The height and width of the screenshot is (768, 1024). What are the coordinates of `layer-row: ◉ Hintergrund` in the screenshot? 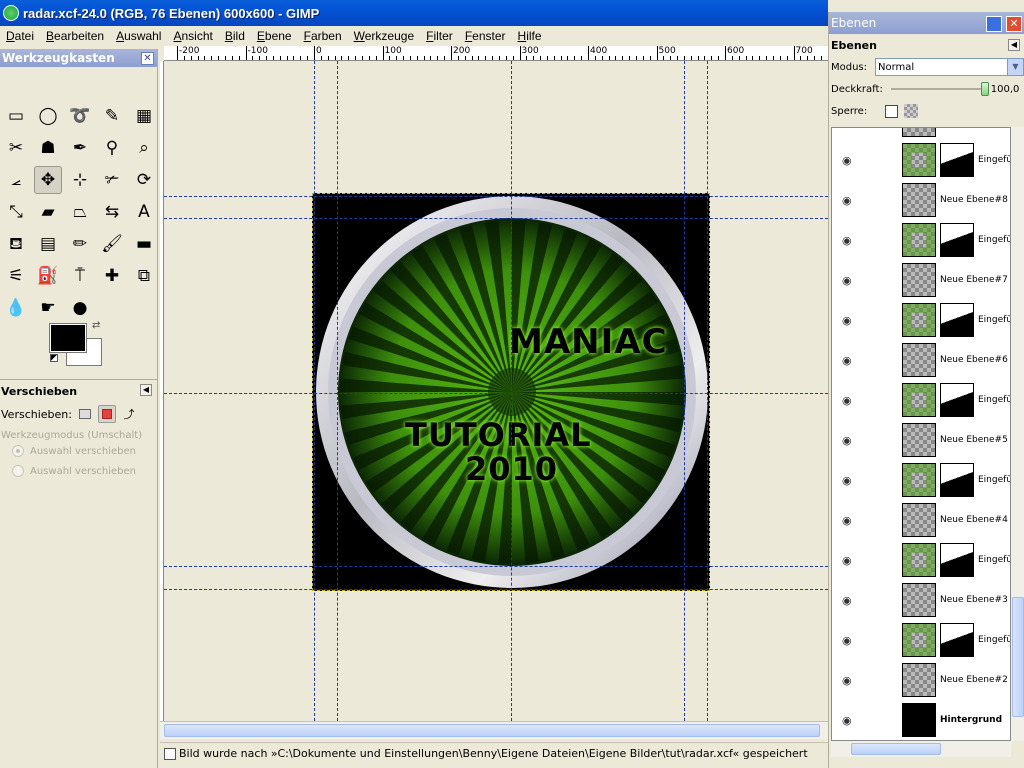 It's located at (921, 720).